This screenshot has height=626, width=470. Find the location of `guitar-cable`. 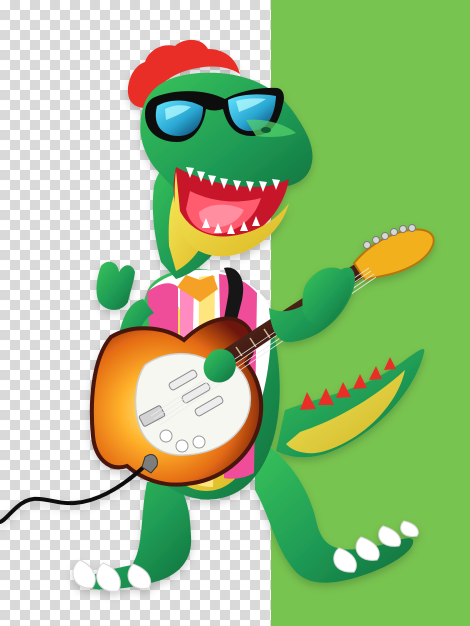

guitar-cable is located at coordinates (75, 492).